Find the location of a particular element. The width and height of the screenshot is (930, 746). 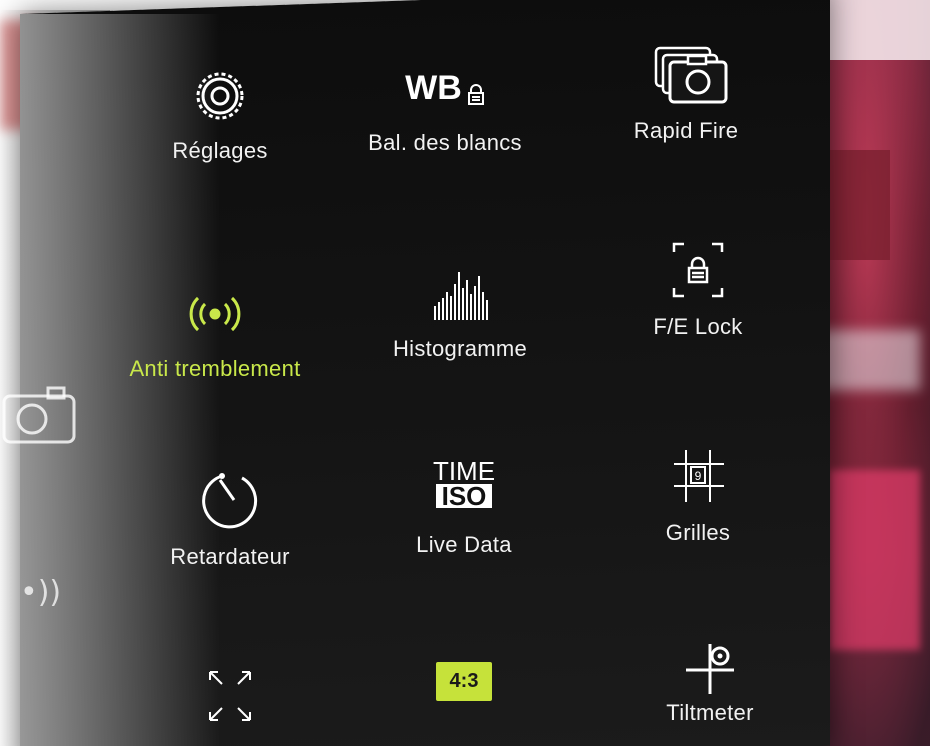

menu-item-histogramme: Histogramme is located at coordinates (460, 312).